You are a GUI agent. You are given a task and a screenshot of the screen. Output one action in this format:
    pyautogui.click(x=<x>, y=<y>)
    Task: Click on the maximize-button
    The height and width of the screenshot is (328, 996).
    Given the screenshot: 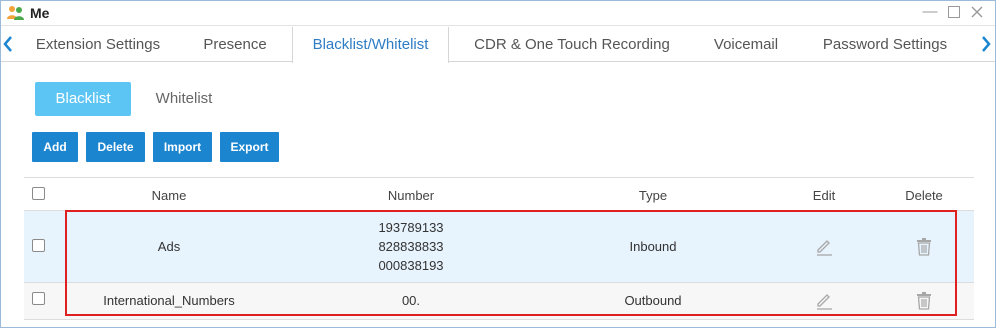 What is the action you would take?
    pyautogui.click(x=954, y=12)
    